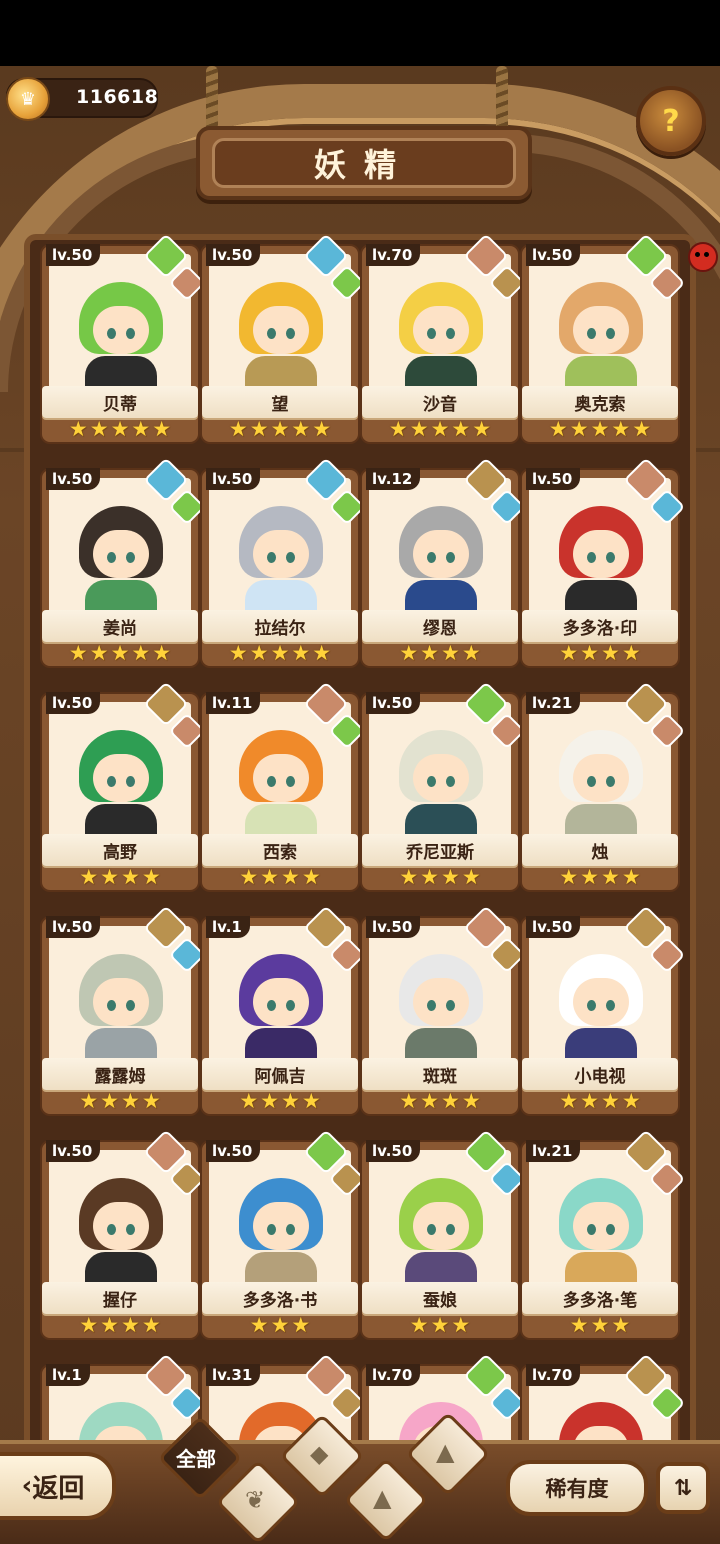 This screenshot has height=1544, width=720. I want to click on fairy-card: lv.50 蚕娘 ★ ★ ★, so click(443, 1234).